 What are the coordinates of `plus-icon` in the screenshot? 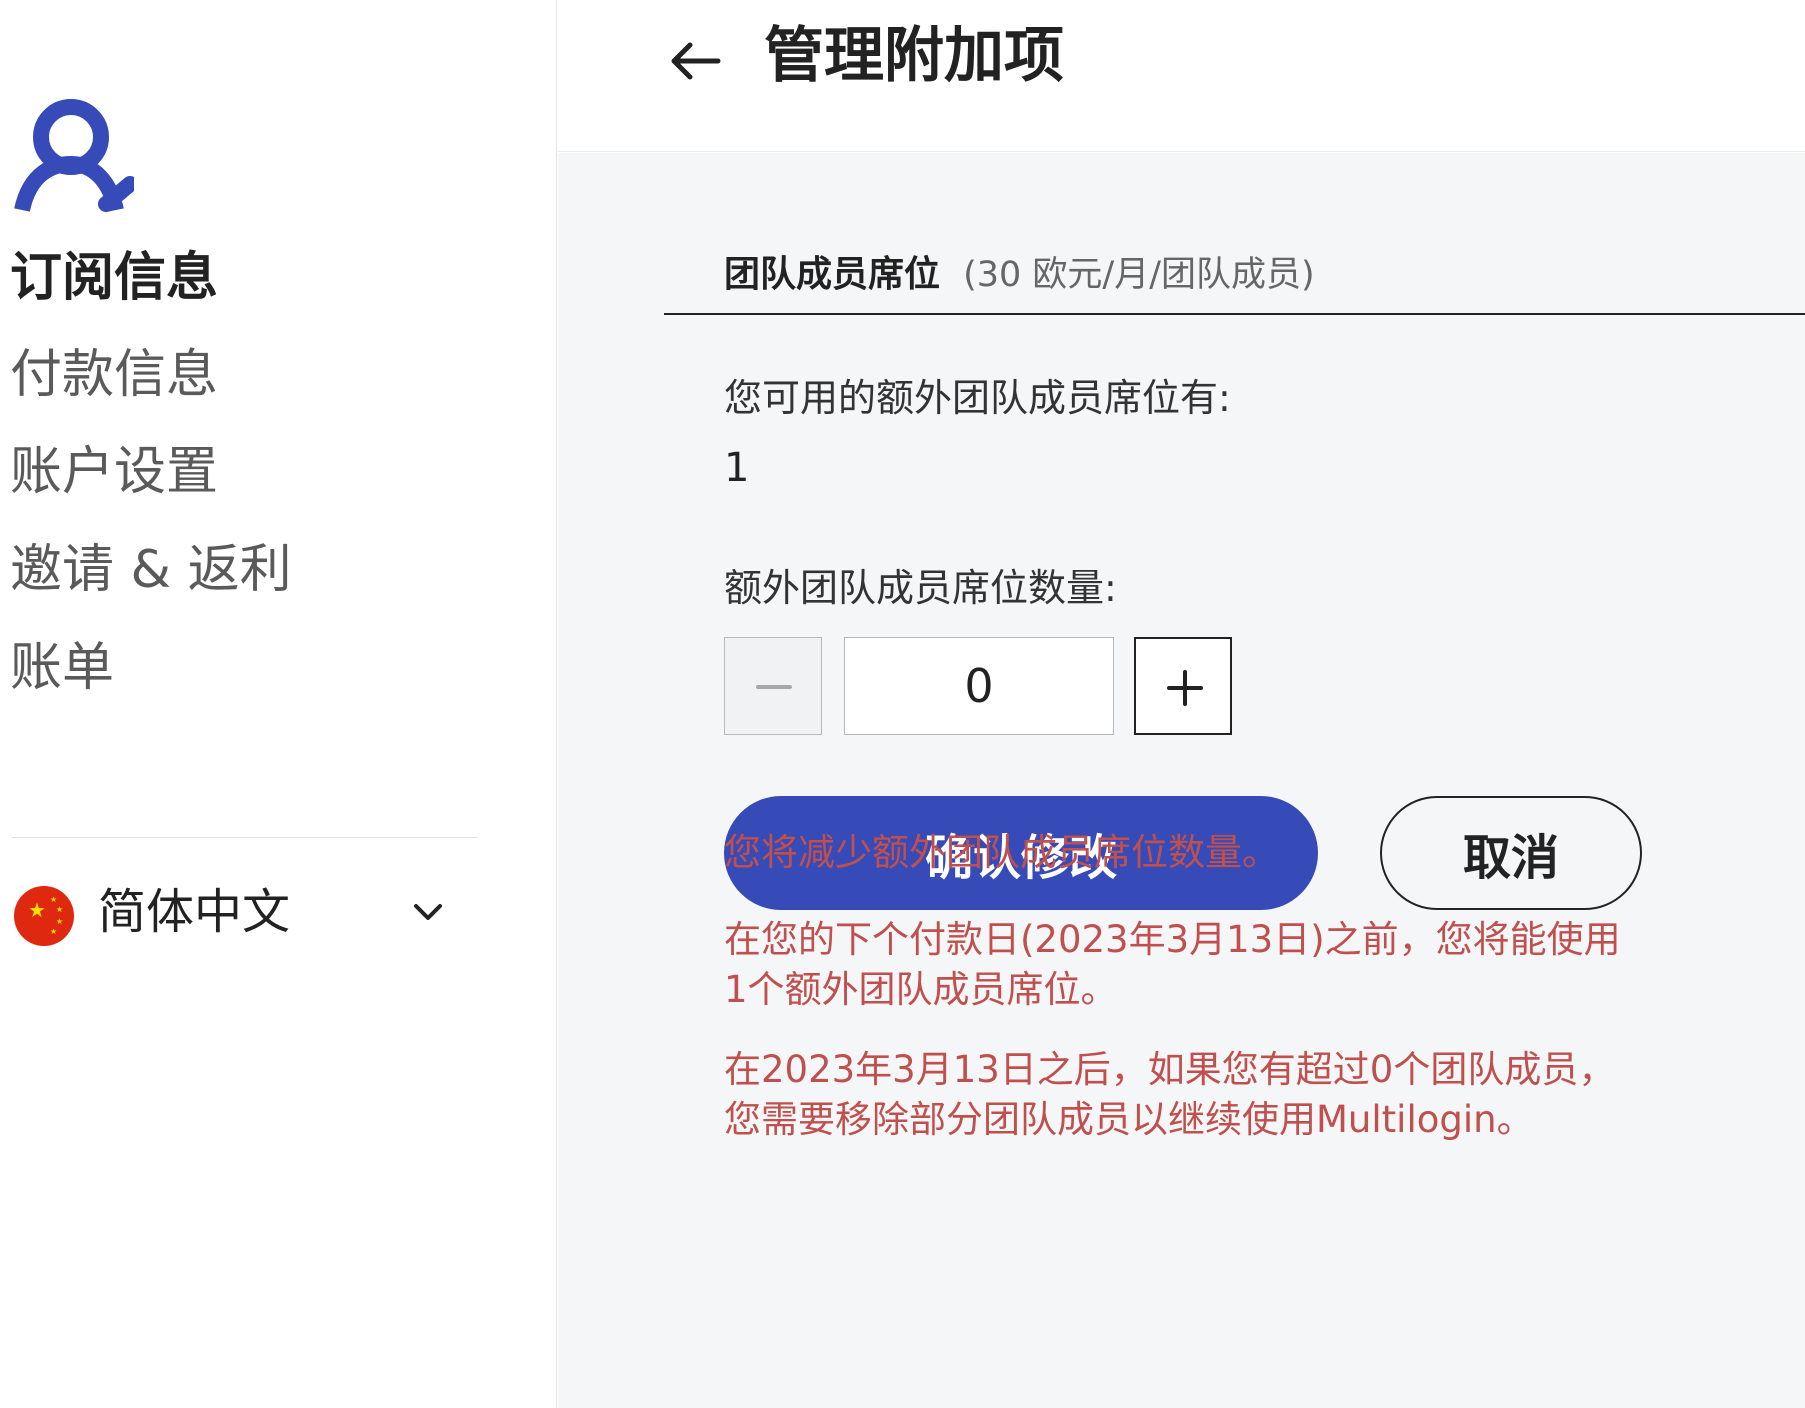 It's located at (1185, 688).